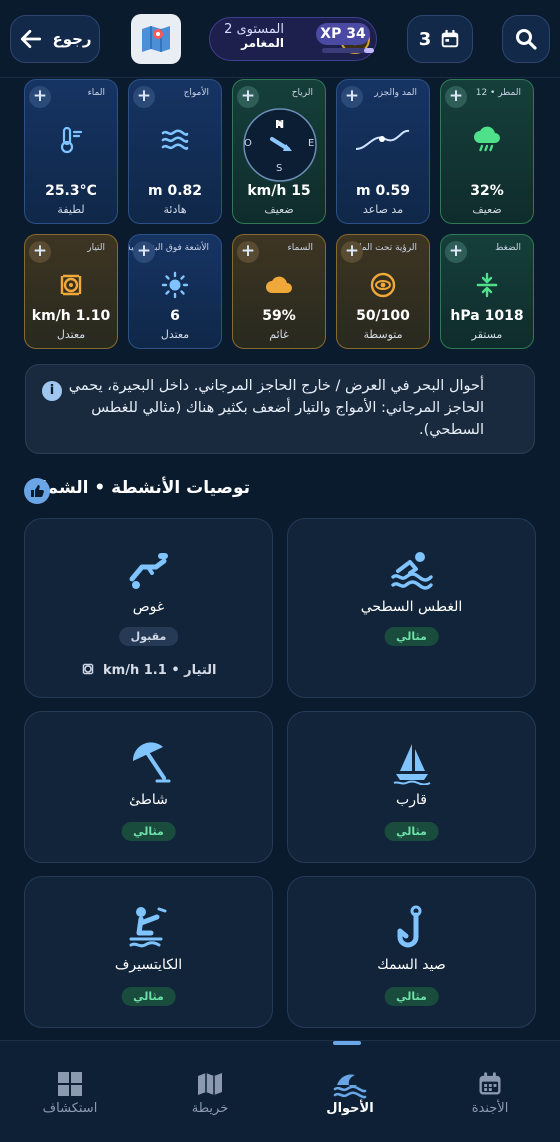 The image size is (560, 1142). I want to click on card-title: التيار, so click(96, 248).